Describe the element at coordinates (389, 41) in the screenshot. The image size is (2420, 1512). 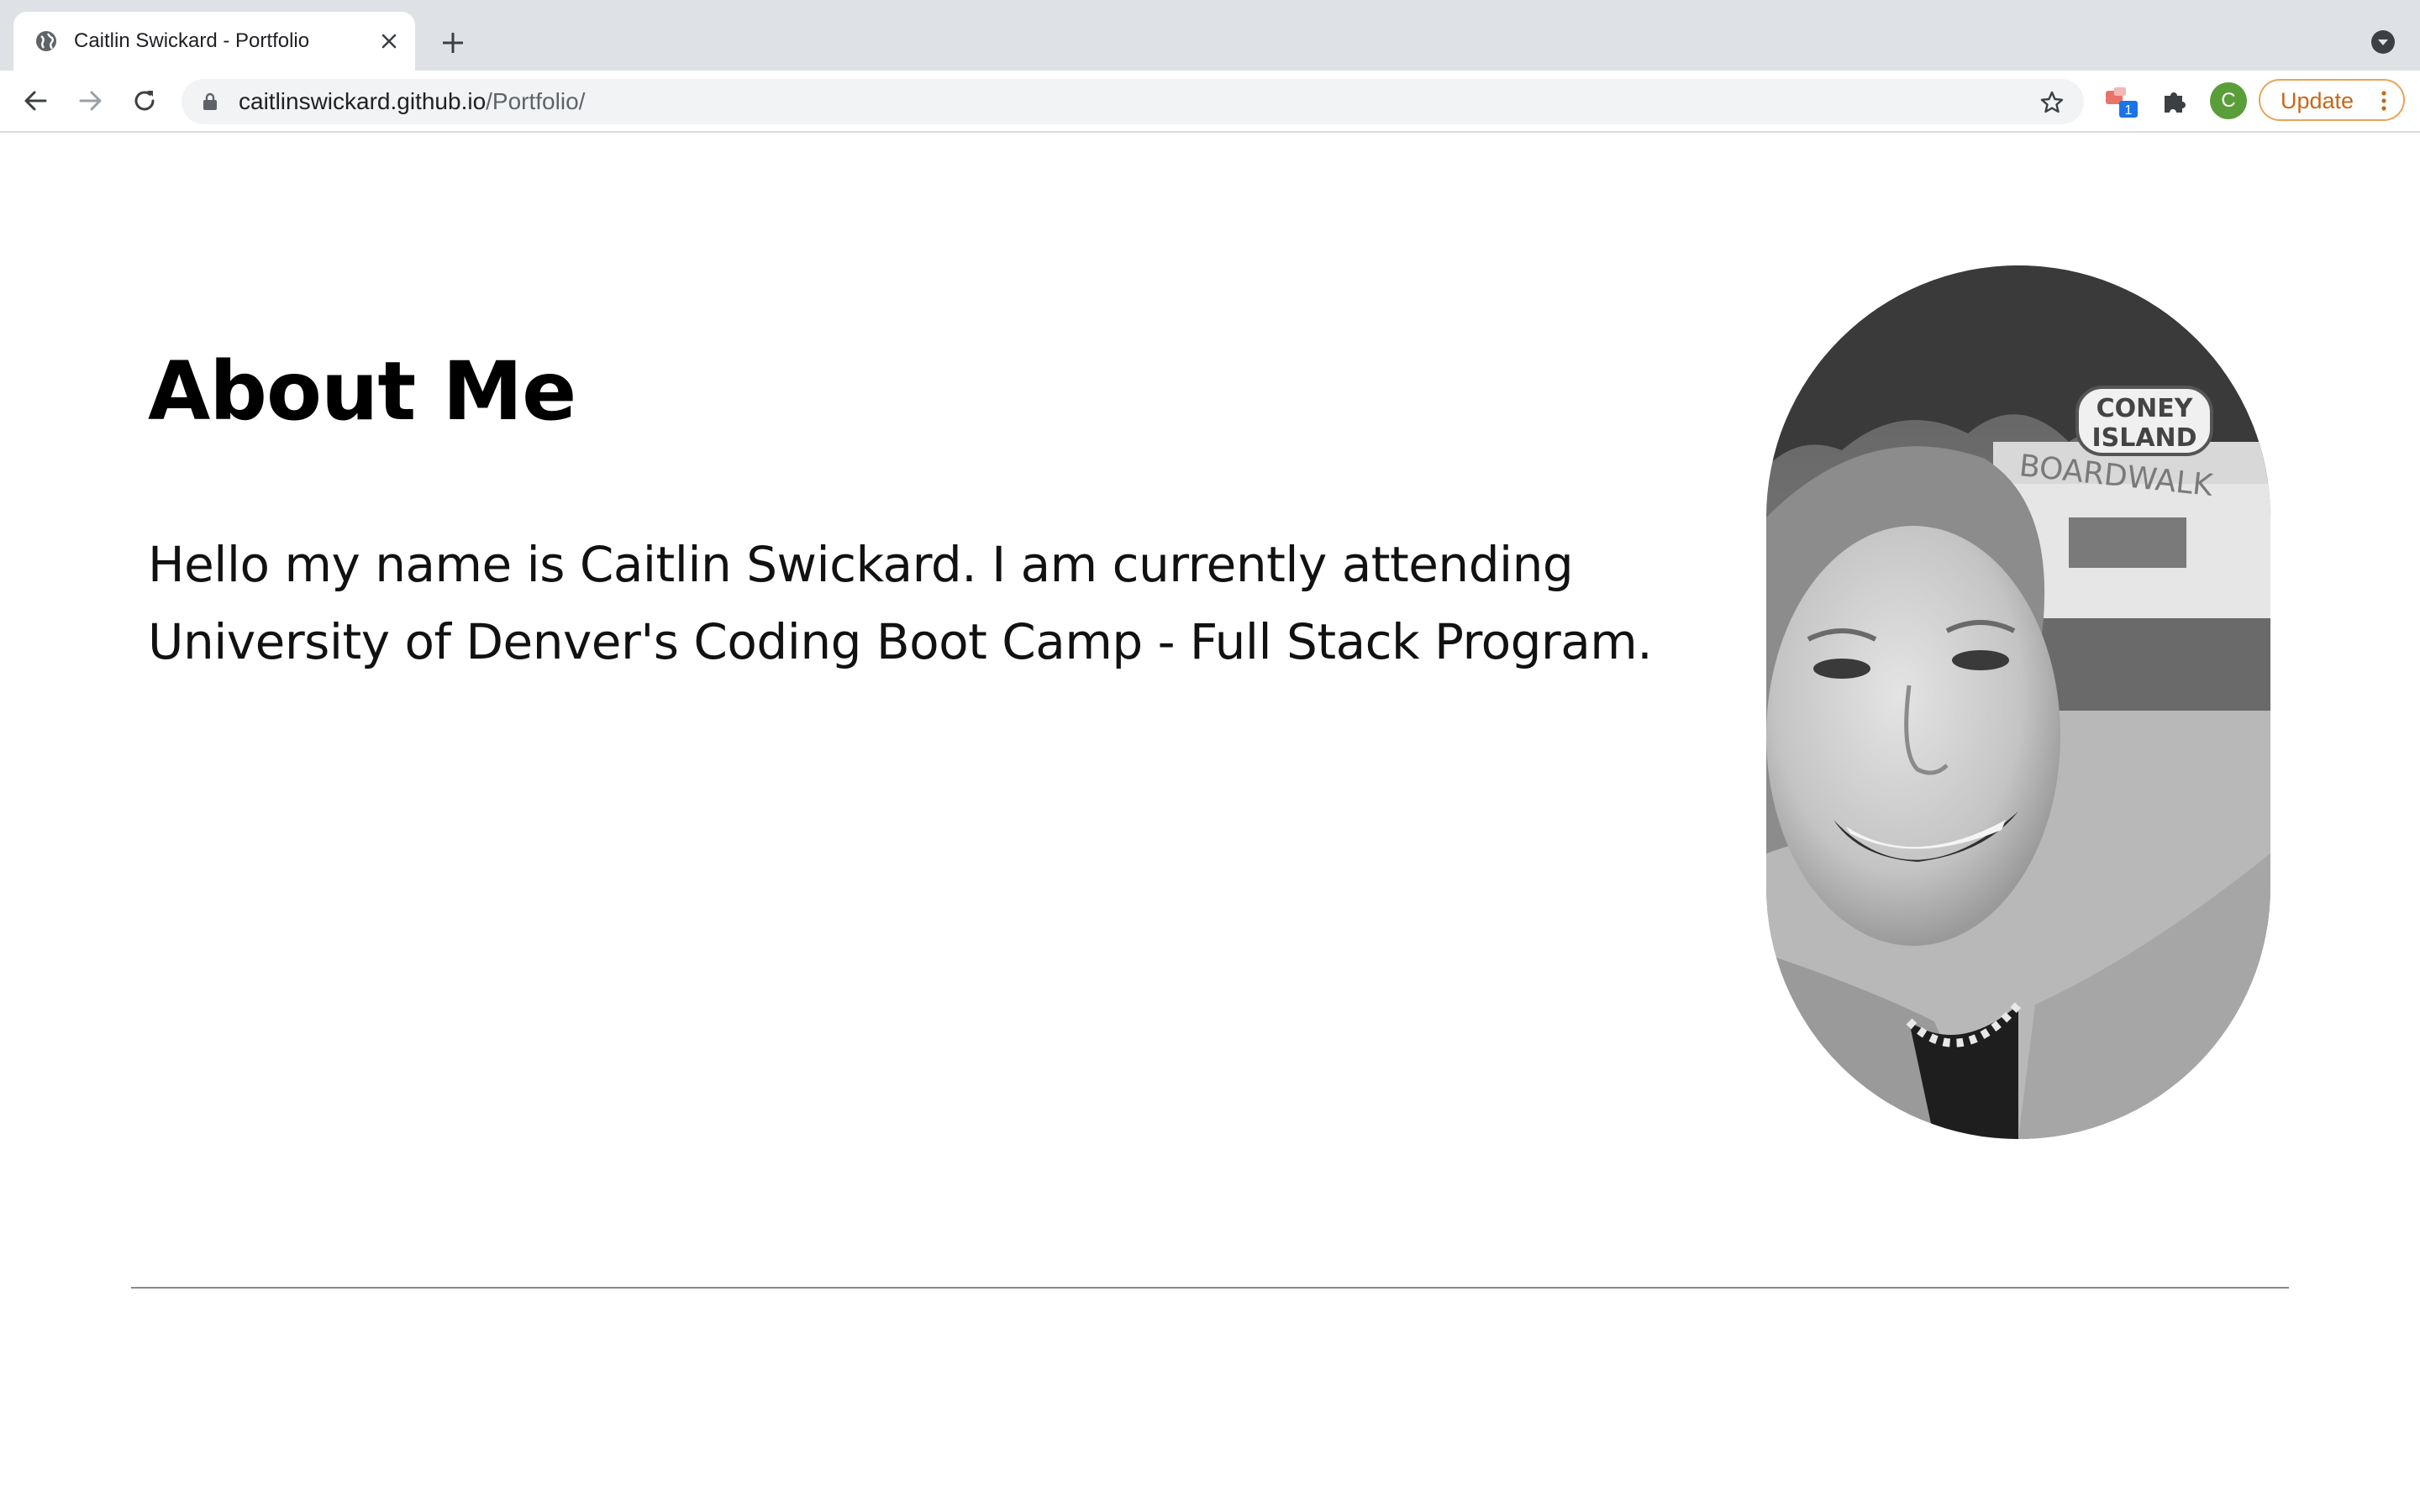
I see `close-tab-icon` at that location.